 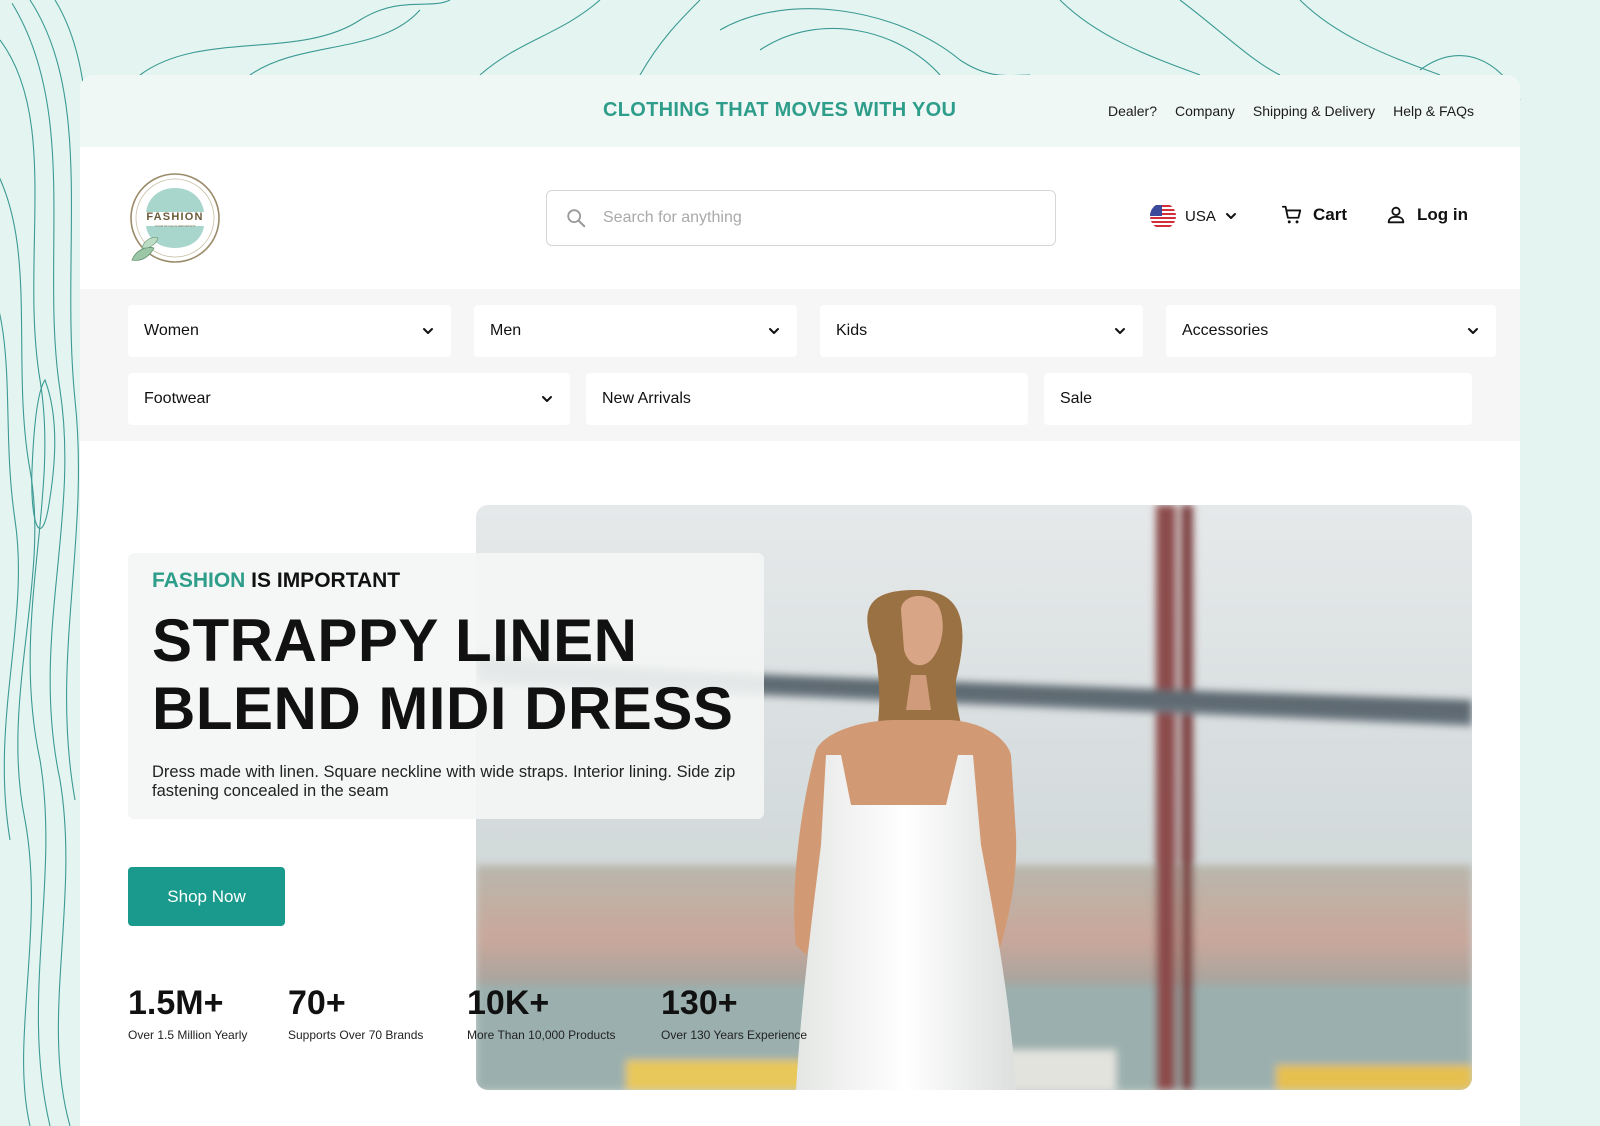 I want to click on category-new-arrivals: New Arrivals, so click(x=807, y=399).